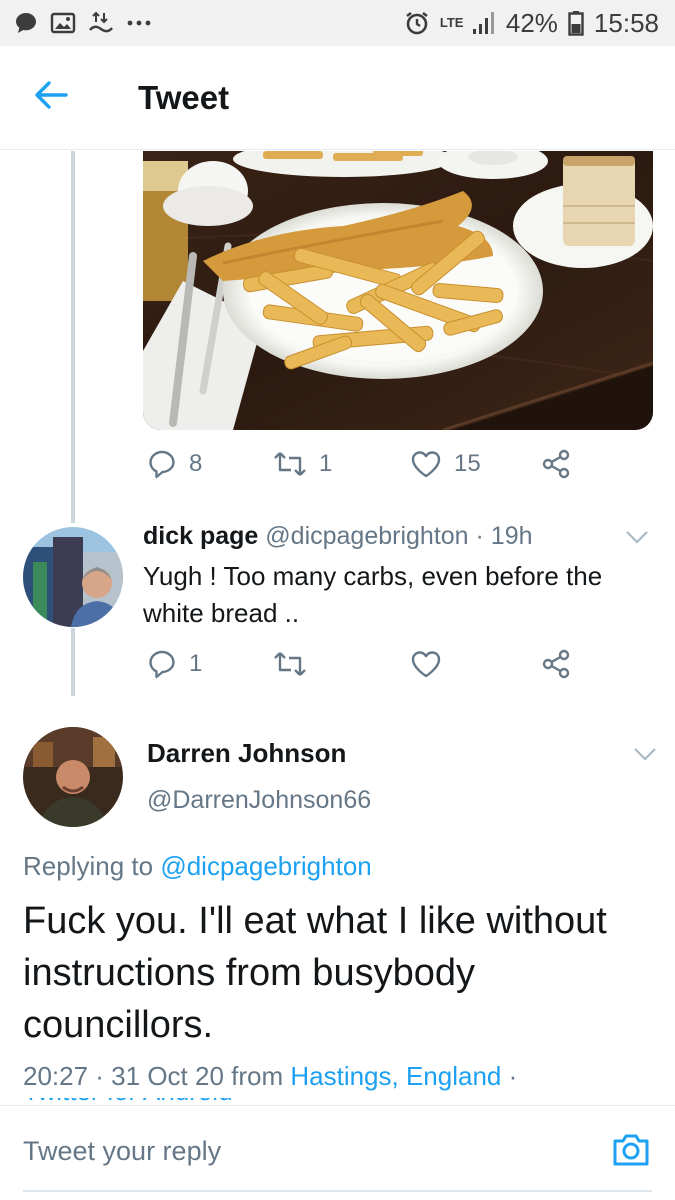  What do you see at coordinates (511, 536) in the screenshot?
I see `reply-timestamp: 19h` at bounding box center [511, 536].